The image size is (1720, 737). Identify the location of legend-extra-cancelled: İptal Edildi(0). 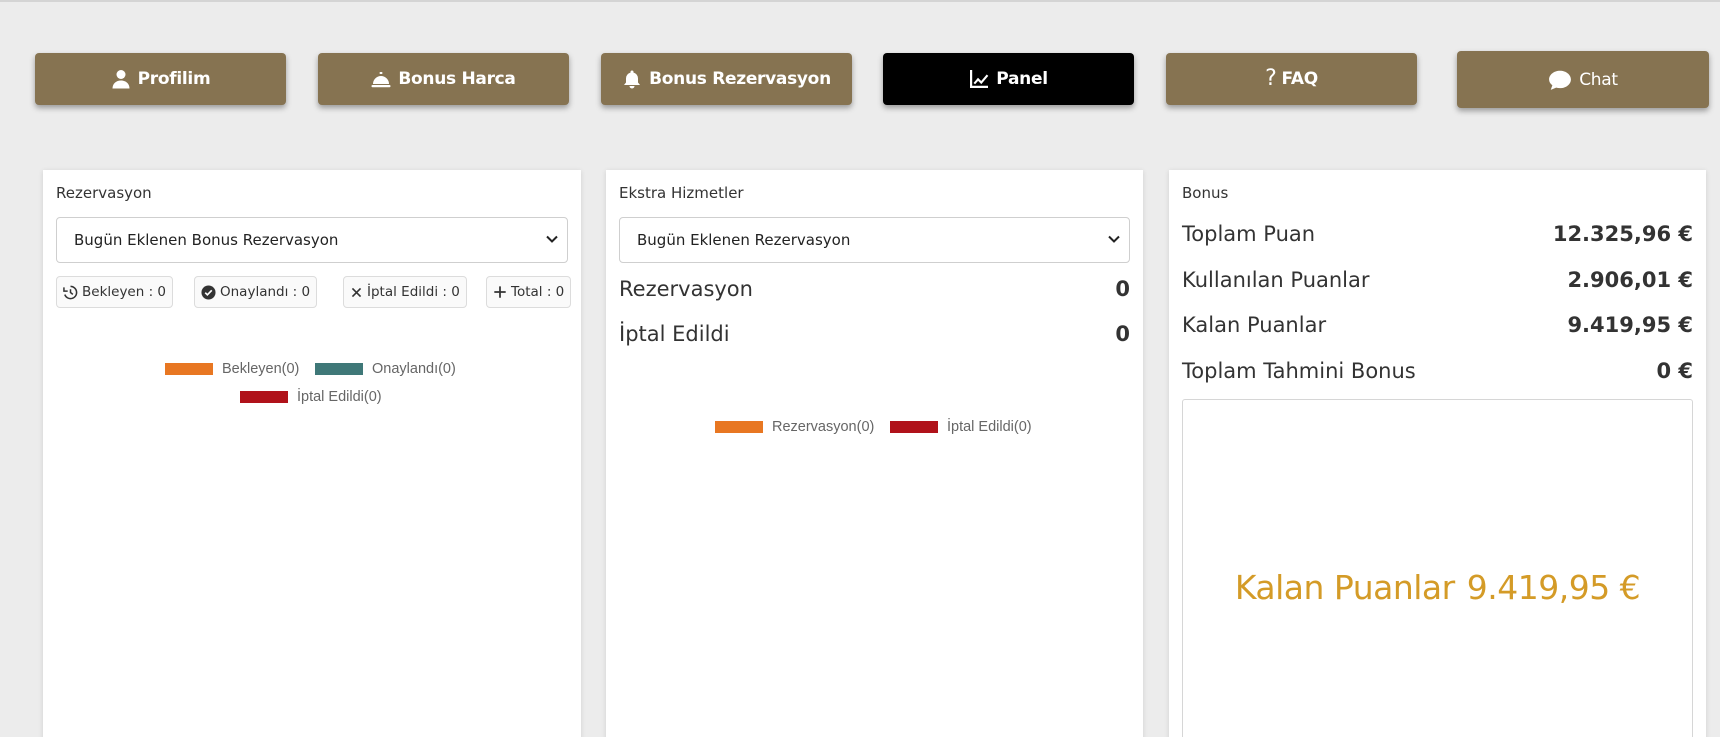
(961, 427).